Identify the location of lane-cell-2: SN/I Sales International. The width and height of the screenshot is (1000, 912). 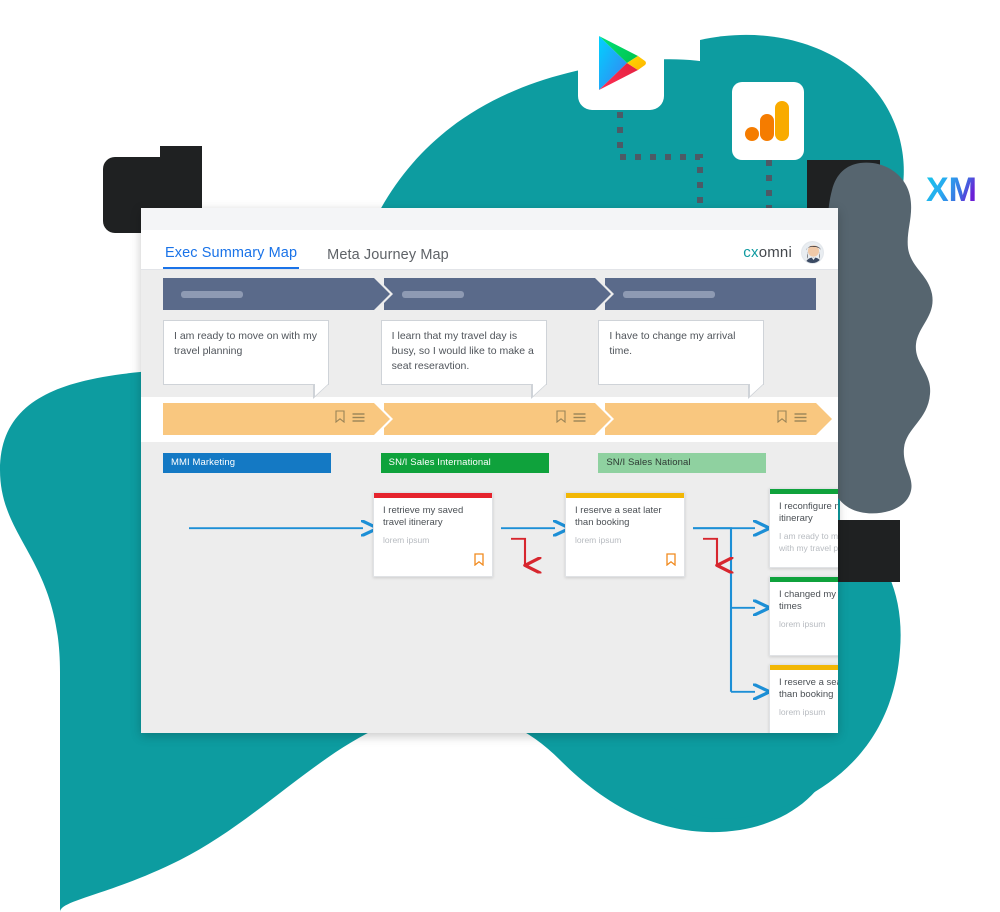
(489, 462).